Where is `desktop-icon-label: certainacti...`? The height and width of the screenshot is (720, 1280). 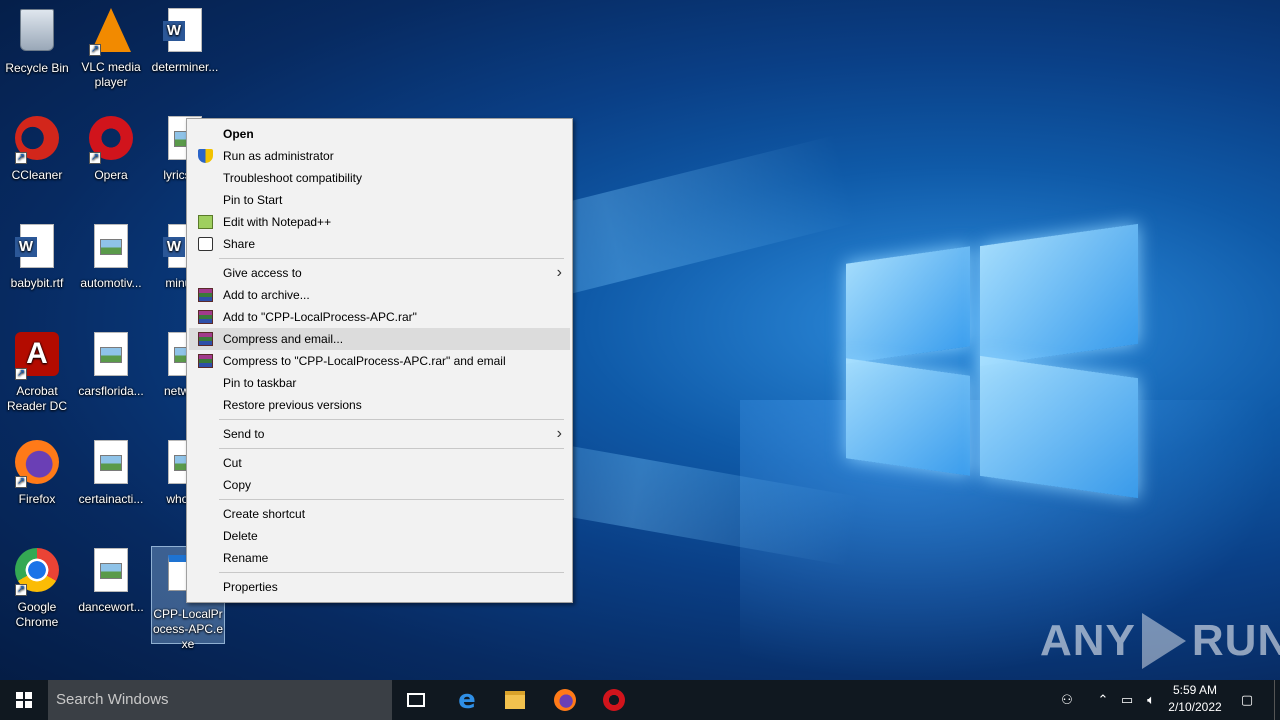
desktop-icon-label: certainacti... is located at coordinates (111, 499).